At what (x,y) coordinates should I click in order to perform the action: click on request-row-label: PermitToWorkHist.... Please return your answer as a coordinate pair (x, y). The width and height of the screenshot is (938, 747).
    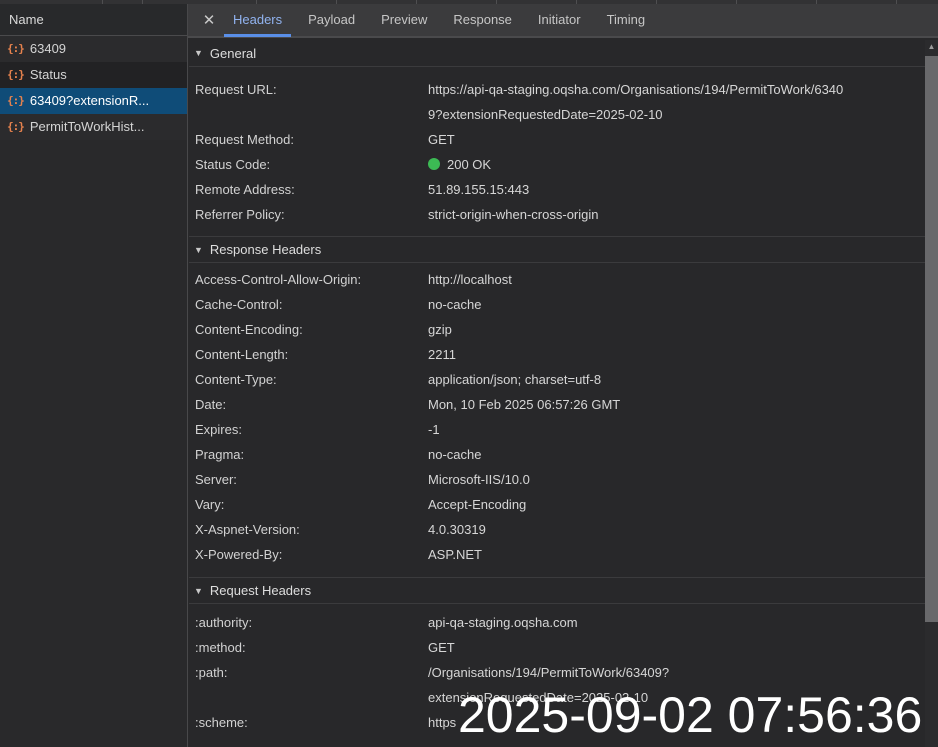
    Looking at the image, I should click on (87, 126).